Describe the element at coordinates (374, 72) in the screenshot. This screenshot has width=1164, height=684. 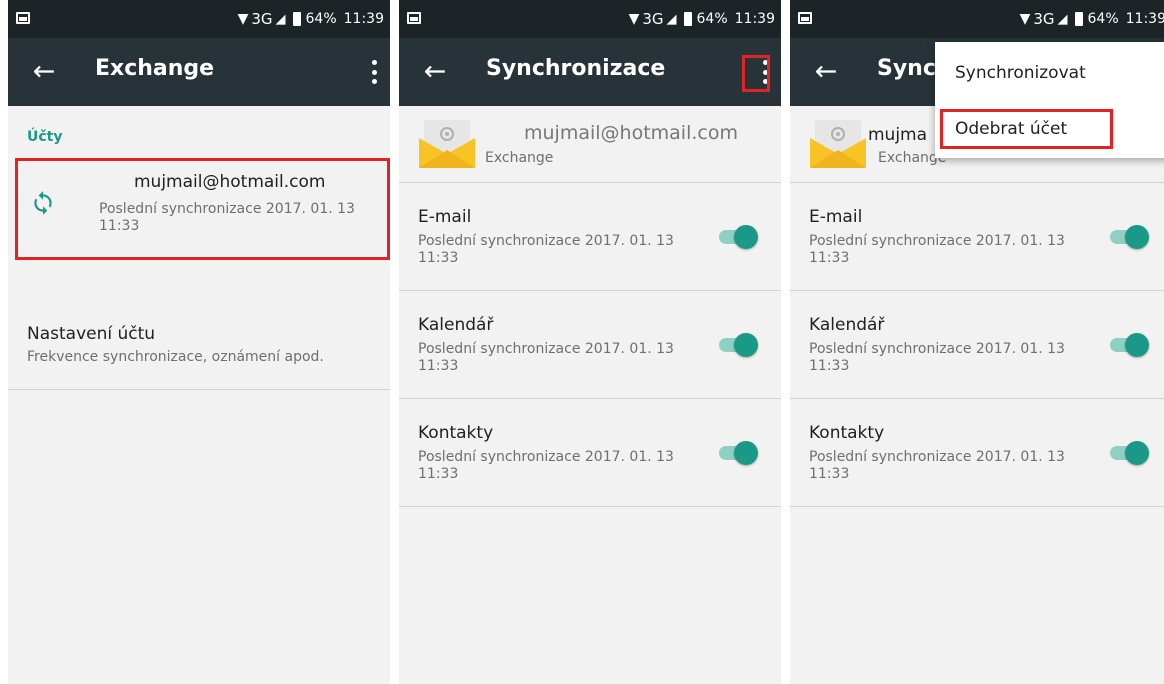
I see `more-options-icon` at that location.